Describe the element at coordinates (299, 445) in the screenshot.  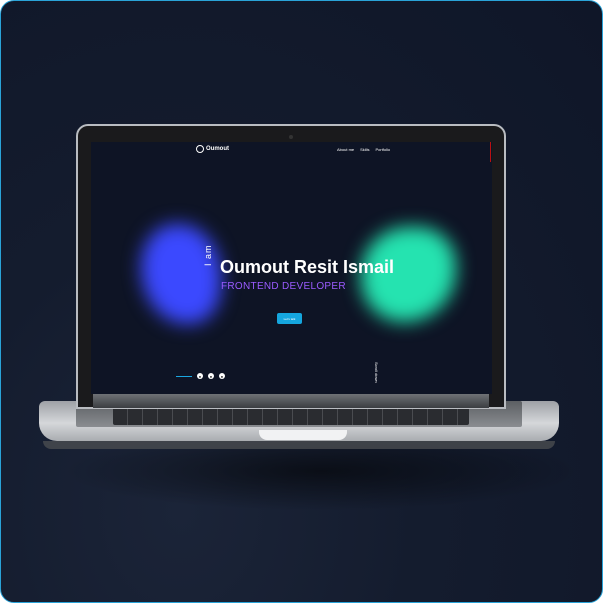
I see `laptop-foot` at that location.